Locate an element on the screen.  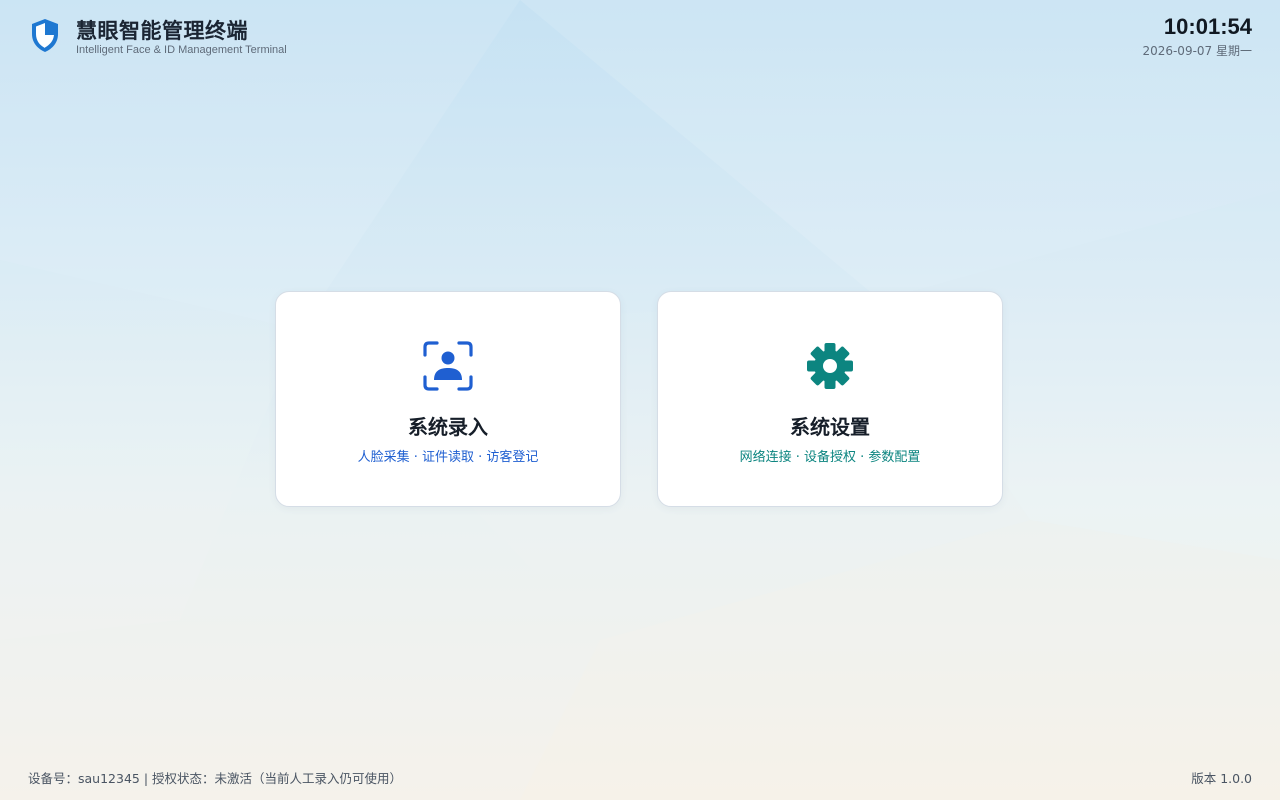
device-status-info: 设备号：sau12345 | 授权状态：未激活（当前人工录入仍可使用） is located at coordinates (215, 778).